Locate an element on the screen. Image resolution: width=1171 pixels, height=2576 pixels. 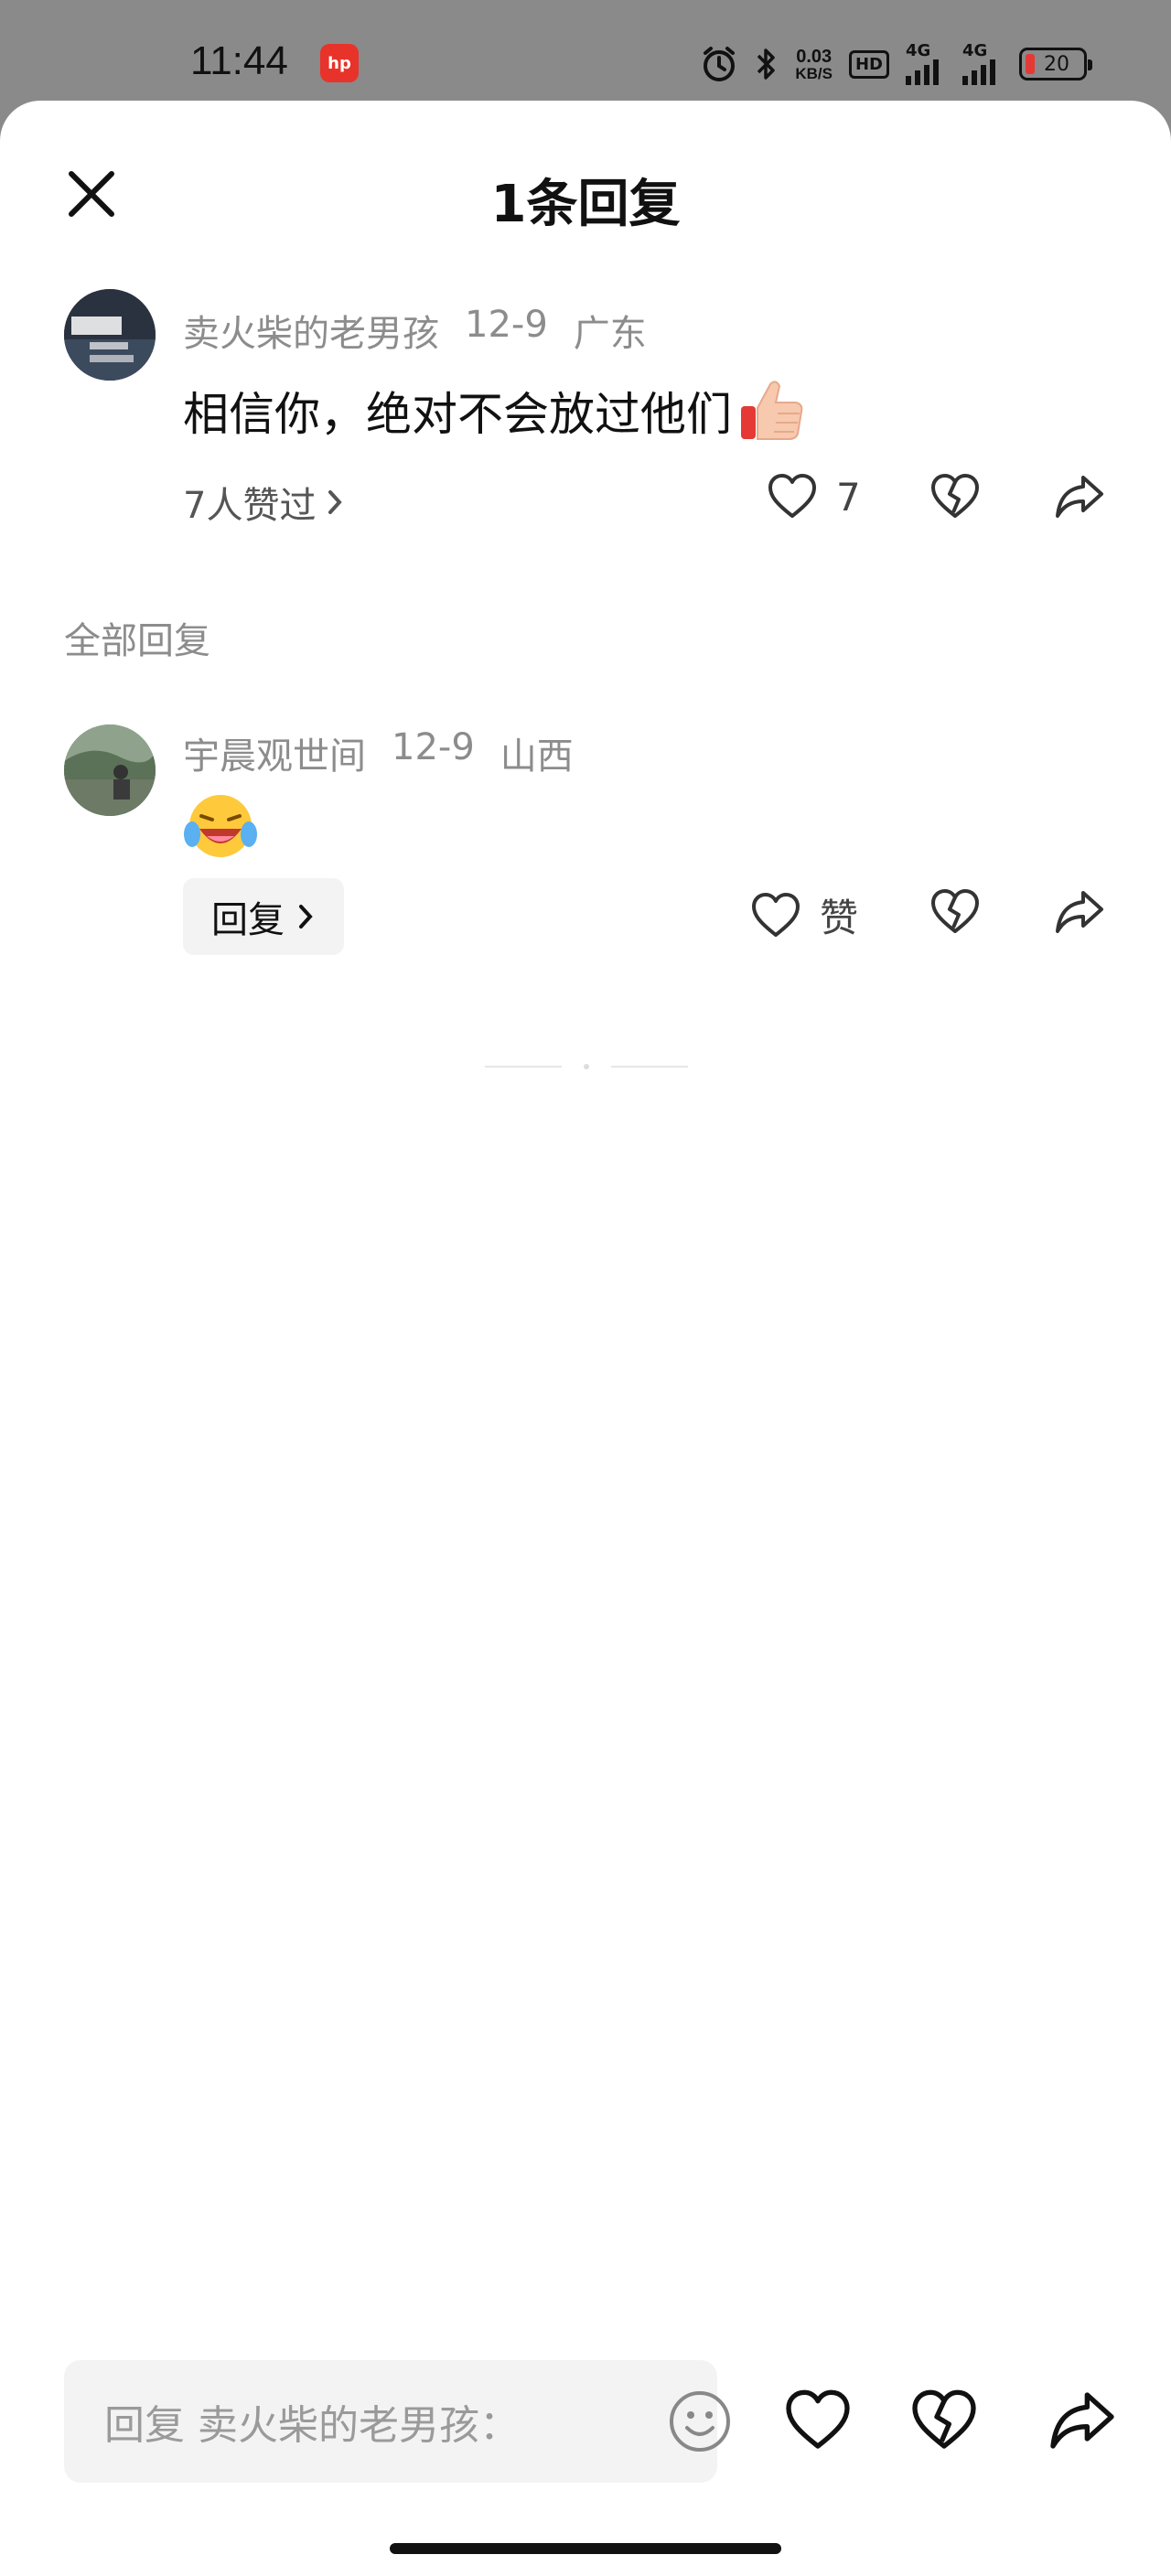
hd-voice-icon: HD is located at coordinates (868, 64).